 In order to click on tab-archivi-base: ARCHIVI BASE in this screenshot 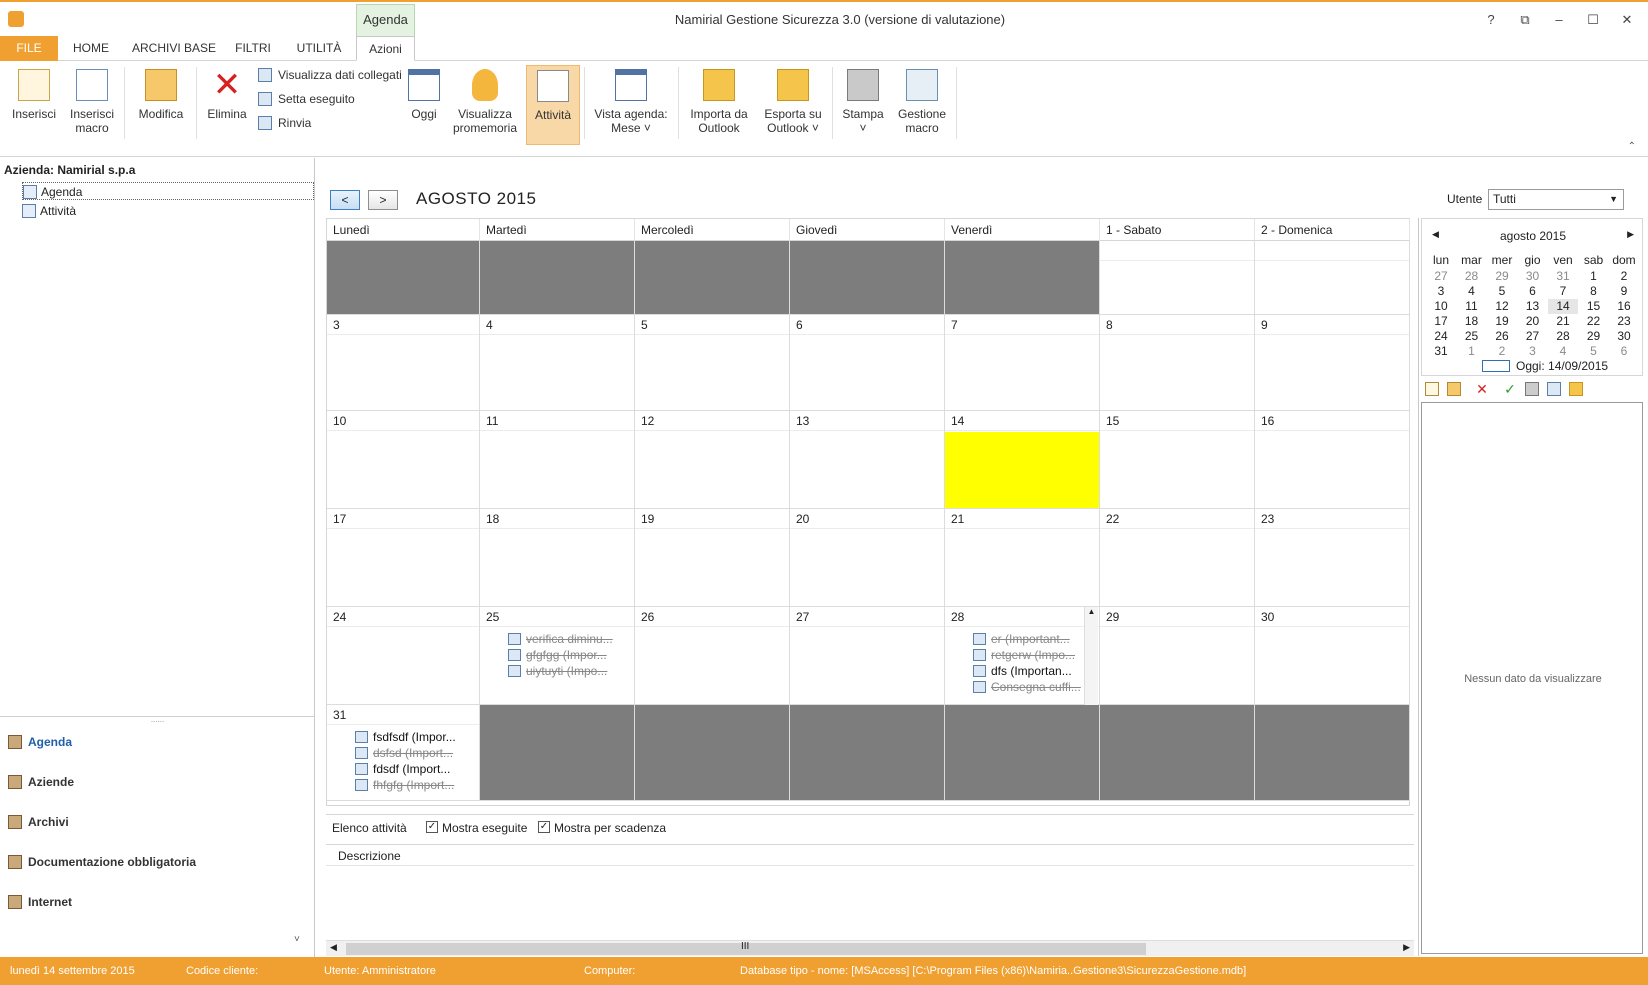, I will do `click(174, 48)`.